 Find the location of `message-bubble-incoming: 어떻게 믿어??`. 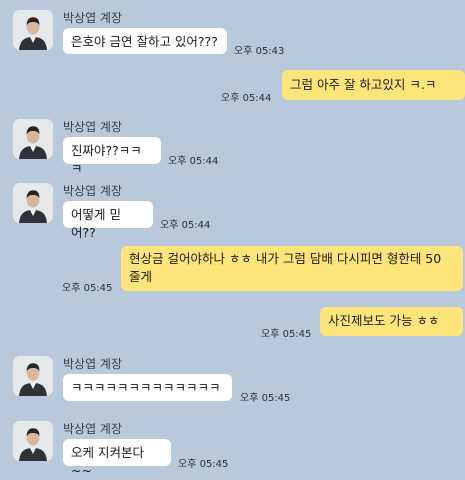

message-bubble-incoming: 어떻게 믿어?? is located at coordinates (108, 220).